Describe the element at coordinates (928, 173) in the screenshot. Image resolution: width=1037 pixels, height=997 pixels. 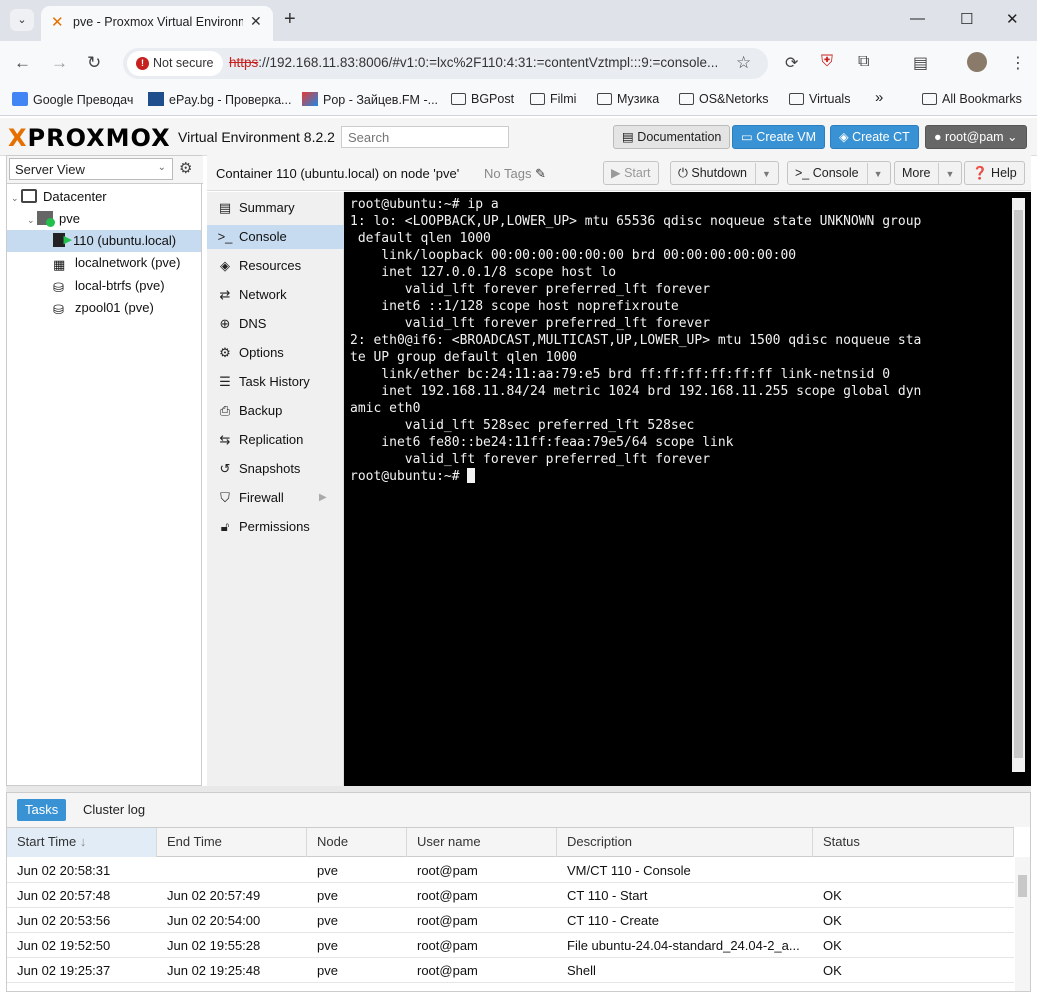
I see `more-button: More ▼` at that location.